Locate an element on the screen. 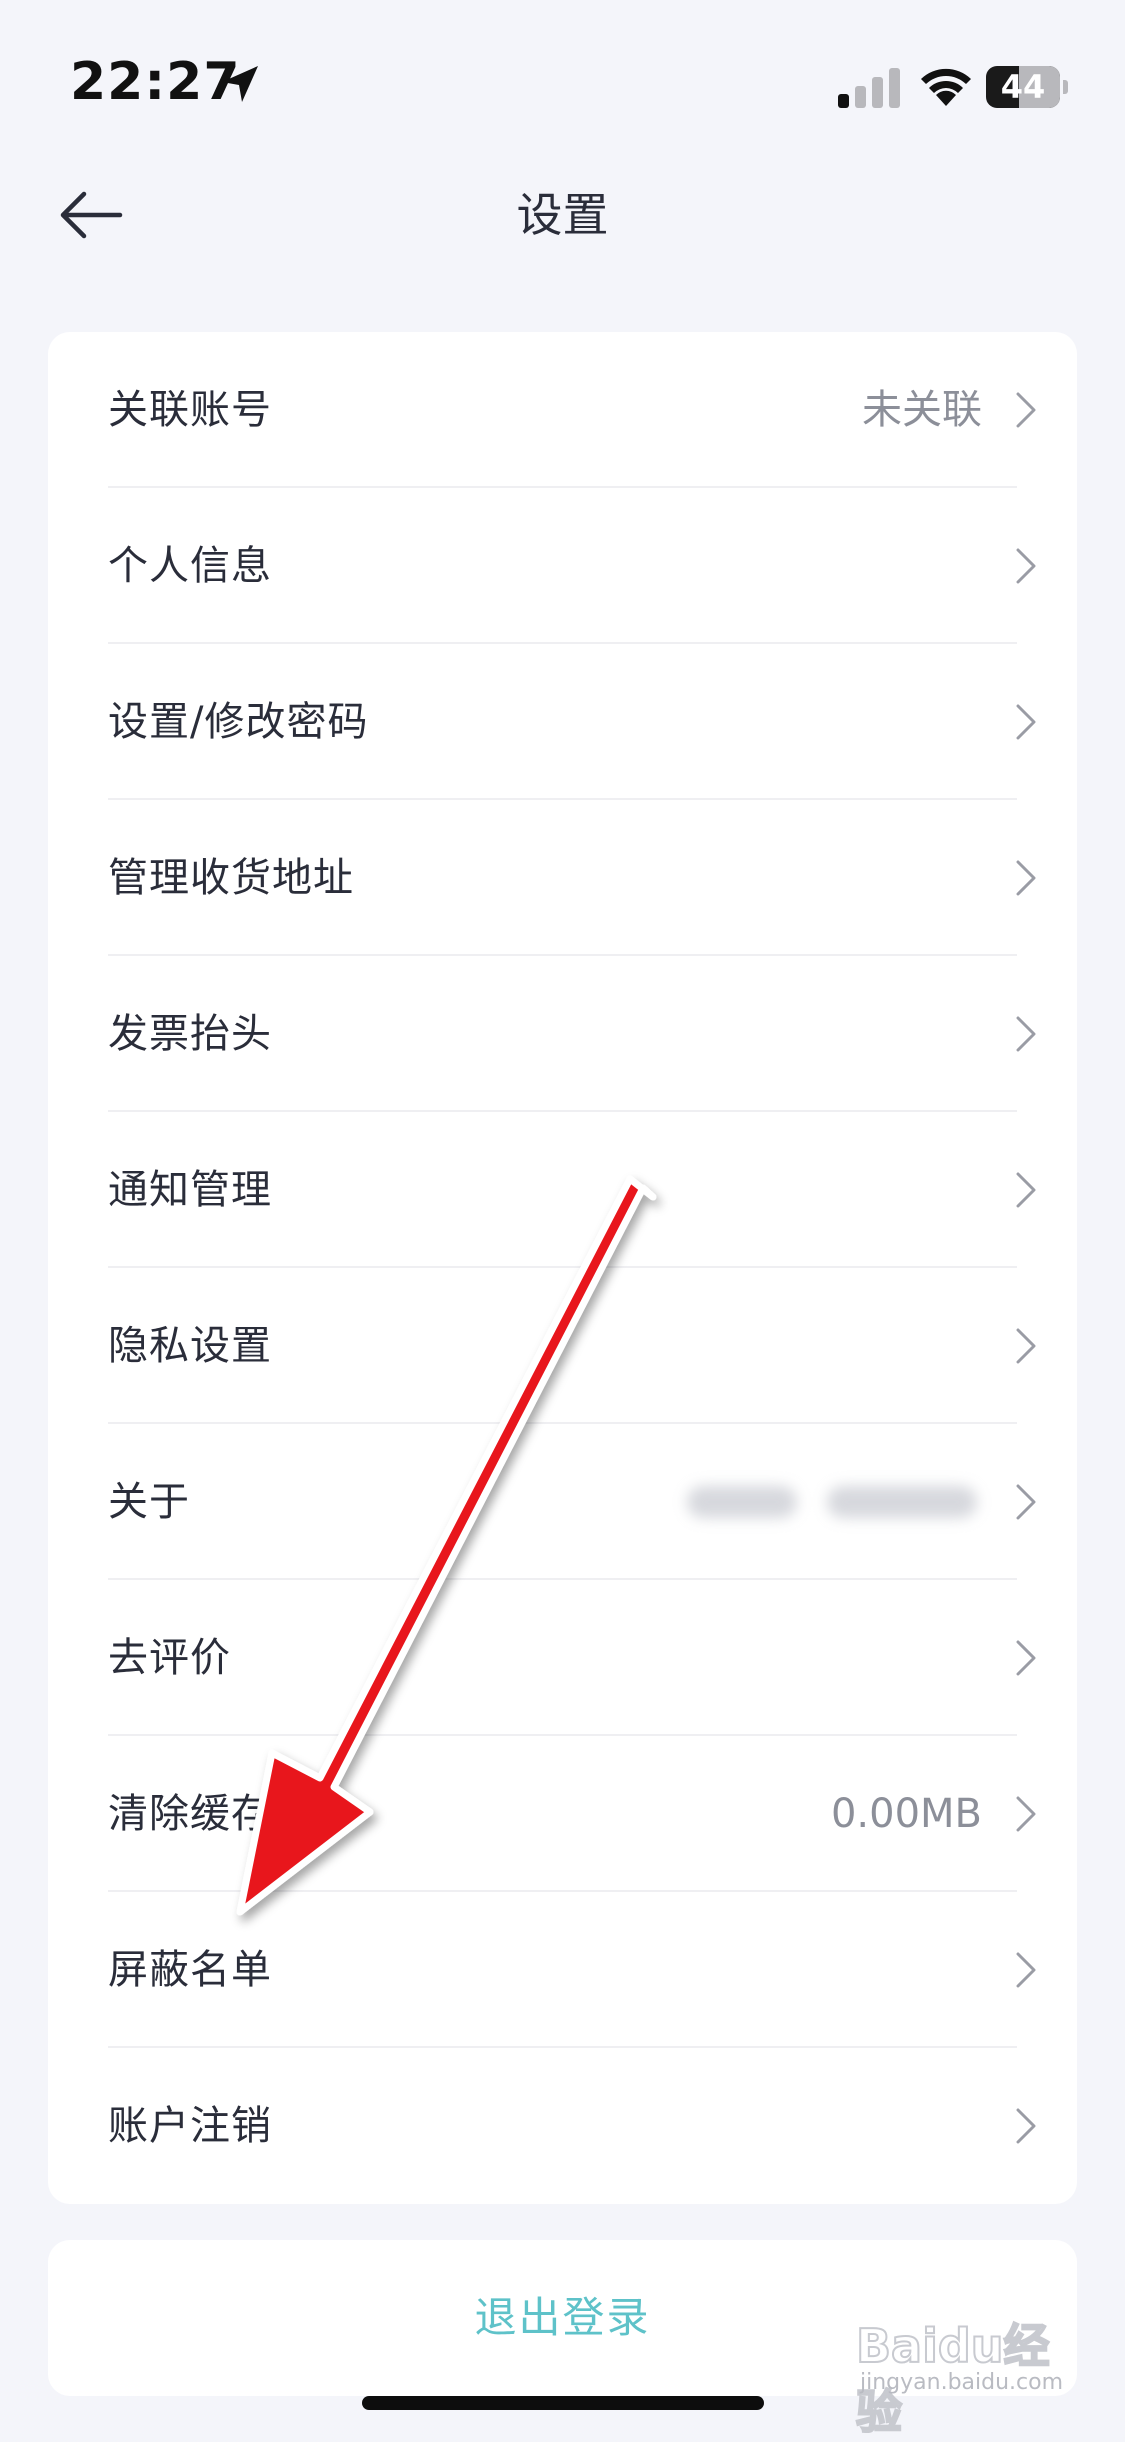 This screenshot has height=2442, width=1125. page-title: 设置 is located at coordinates (562, 215).